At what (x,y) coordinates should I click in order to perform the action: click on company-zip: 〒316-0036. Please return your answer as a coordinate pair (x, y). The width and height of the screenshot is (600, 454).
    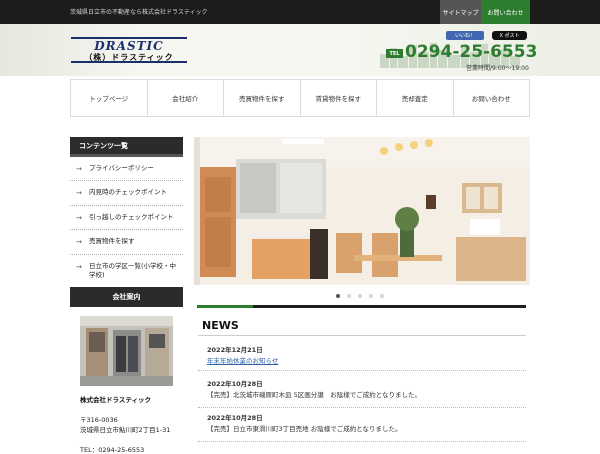
    Looking at the image, I should click on (99, 420).